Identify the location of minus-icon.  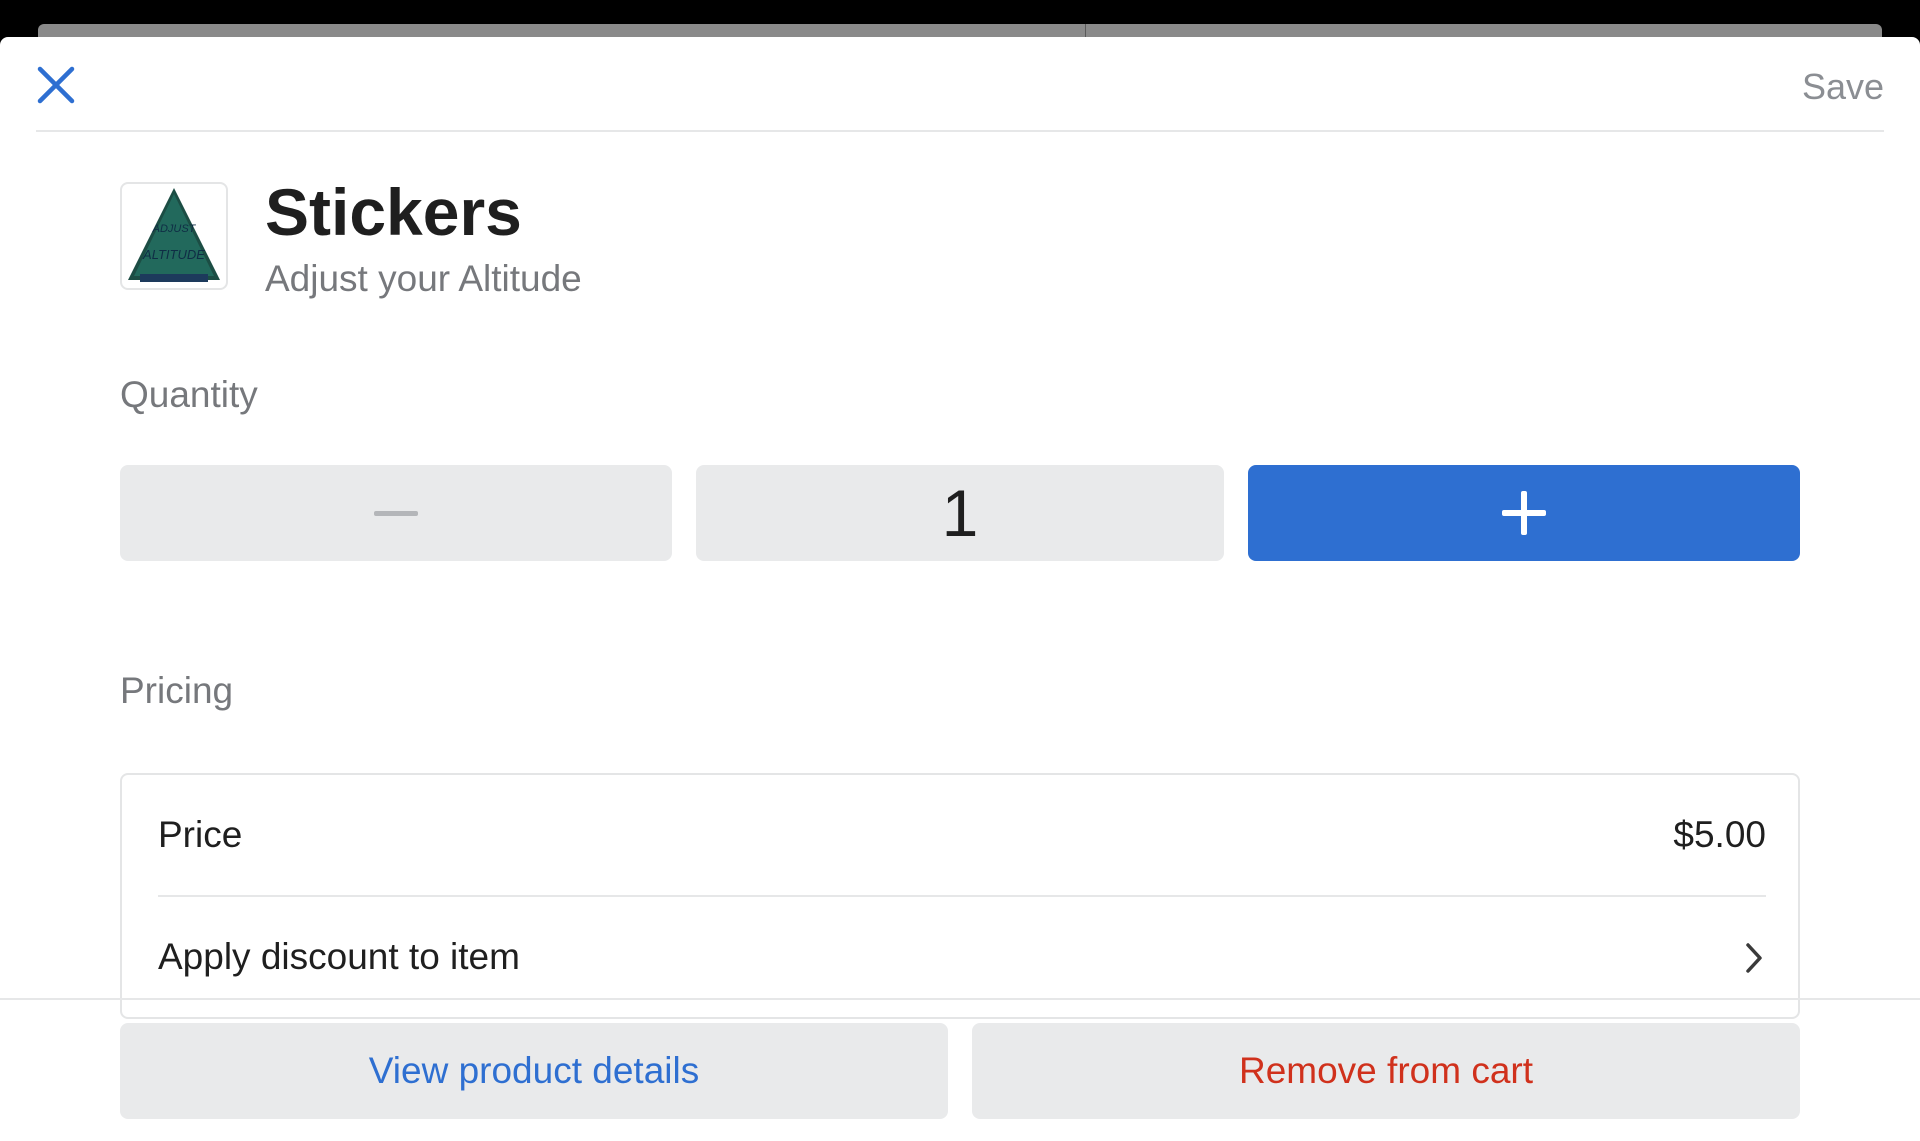
(396, 513).